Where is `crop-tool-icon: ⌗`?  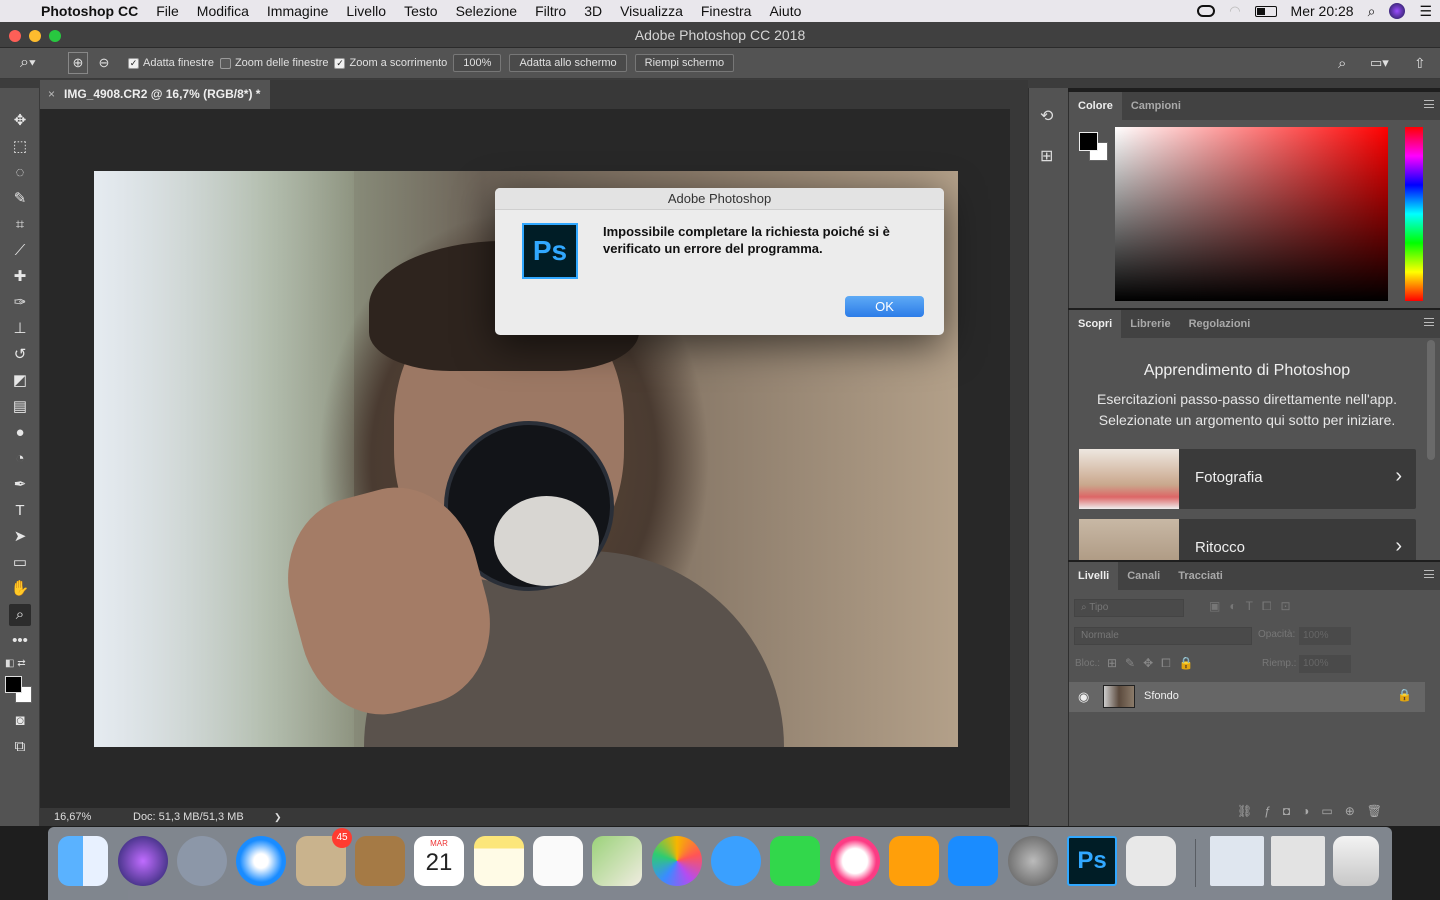 crop-tool-icon: ⌗ is located at coordinates (20, 225).